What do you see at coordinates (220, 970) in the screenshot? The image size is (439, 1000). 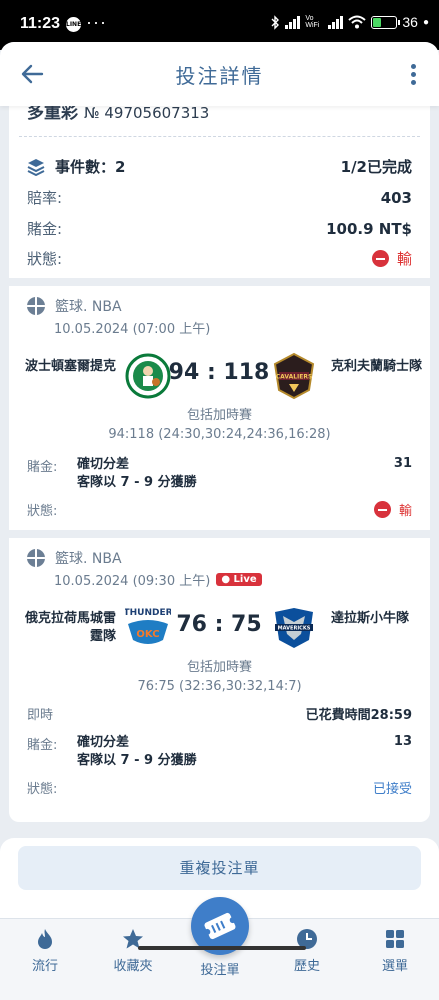 I see `nav-label-betslip: 投注單` at bounding box center [220, 970].